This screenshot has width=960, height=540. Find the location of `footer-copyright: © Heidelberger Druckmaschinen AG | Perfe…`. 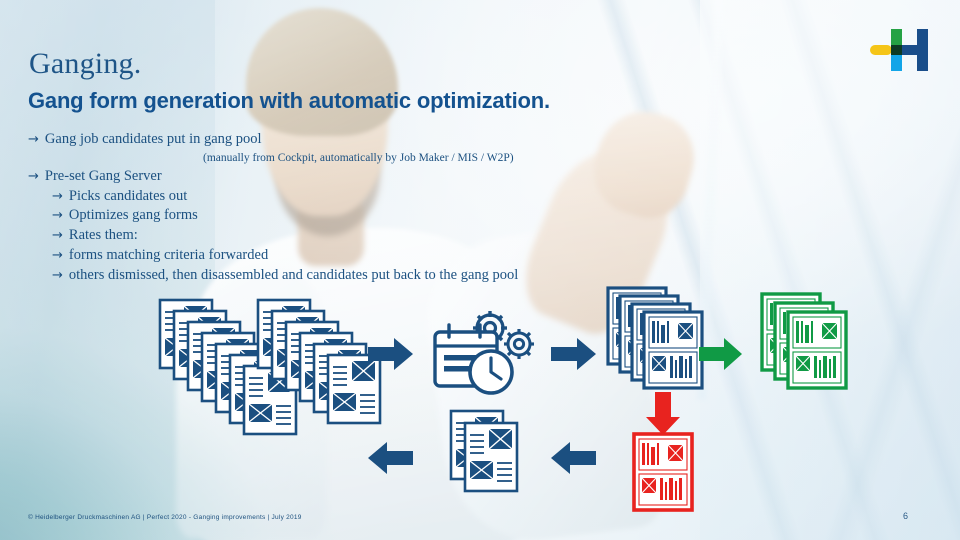

footer-copyright: © Heidelberger Druckmaschinen AG | Perfe… is located at coordinates (165, 517).